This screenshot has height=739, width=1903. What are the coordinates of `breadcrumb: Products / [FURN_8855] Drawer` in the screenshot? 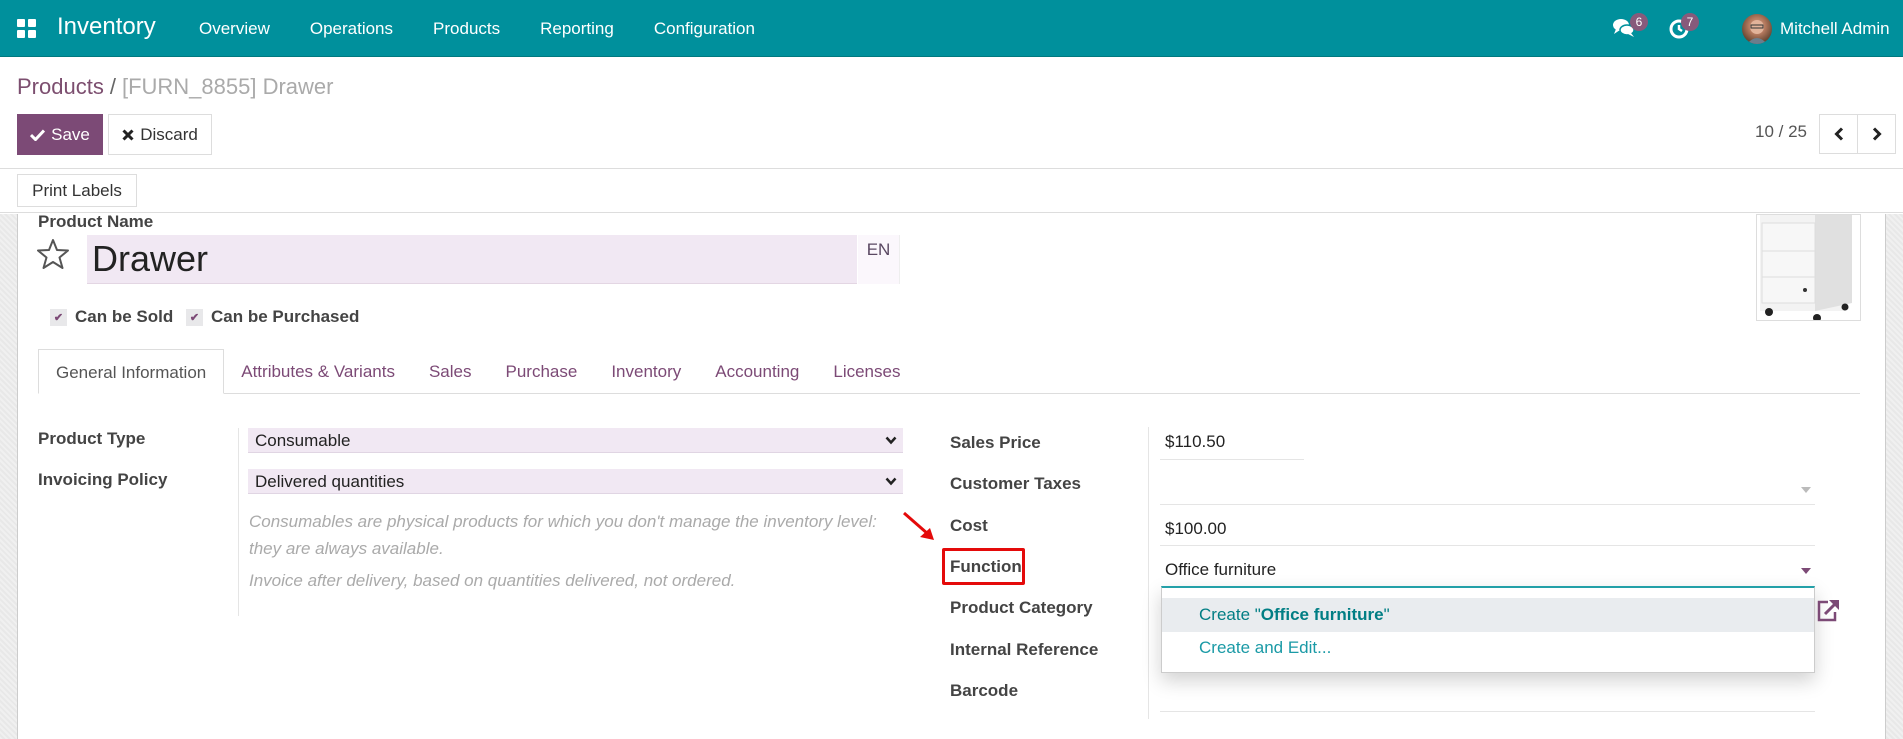 It's located at (175, 87).